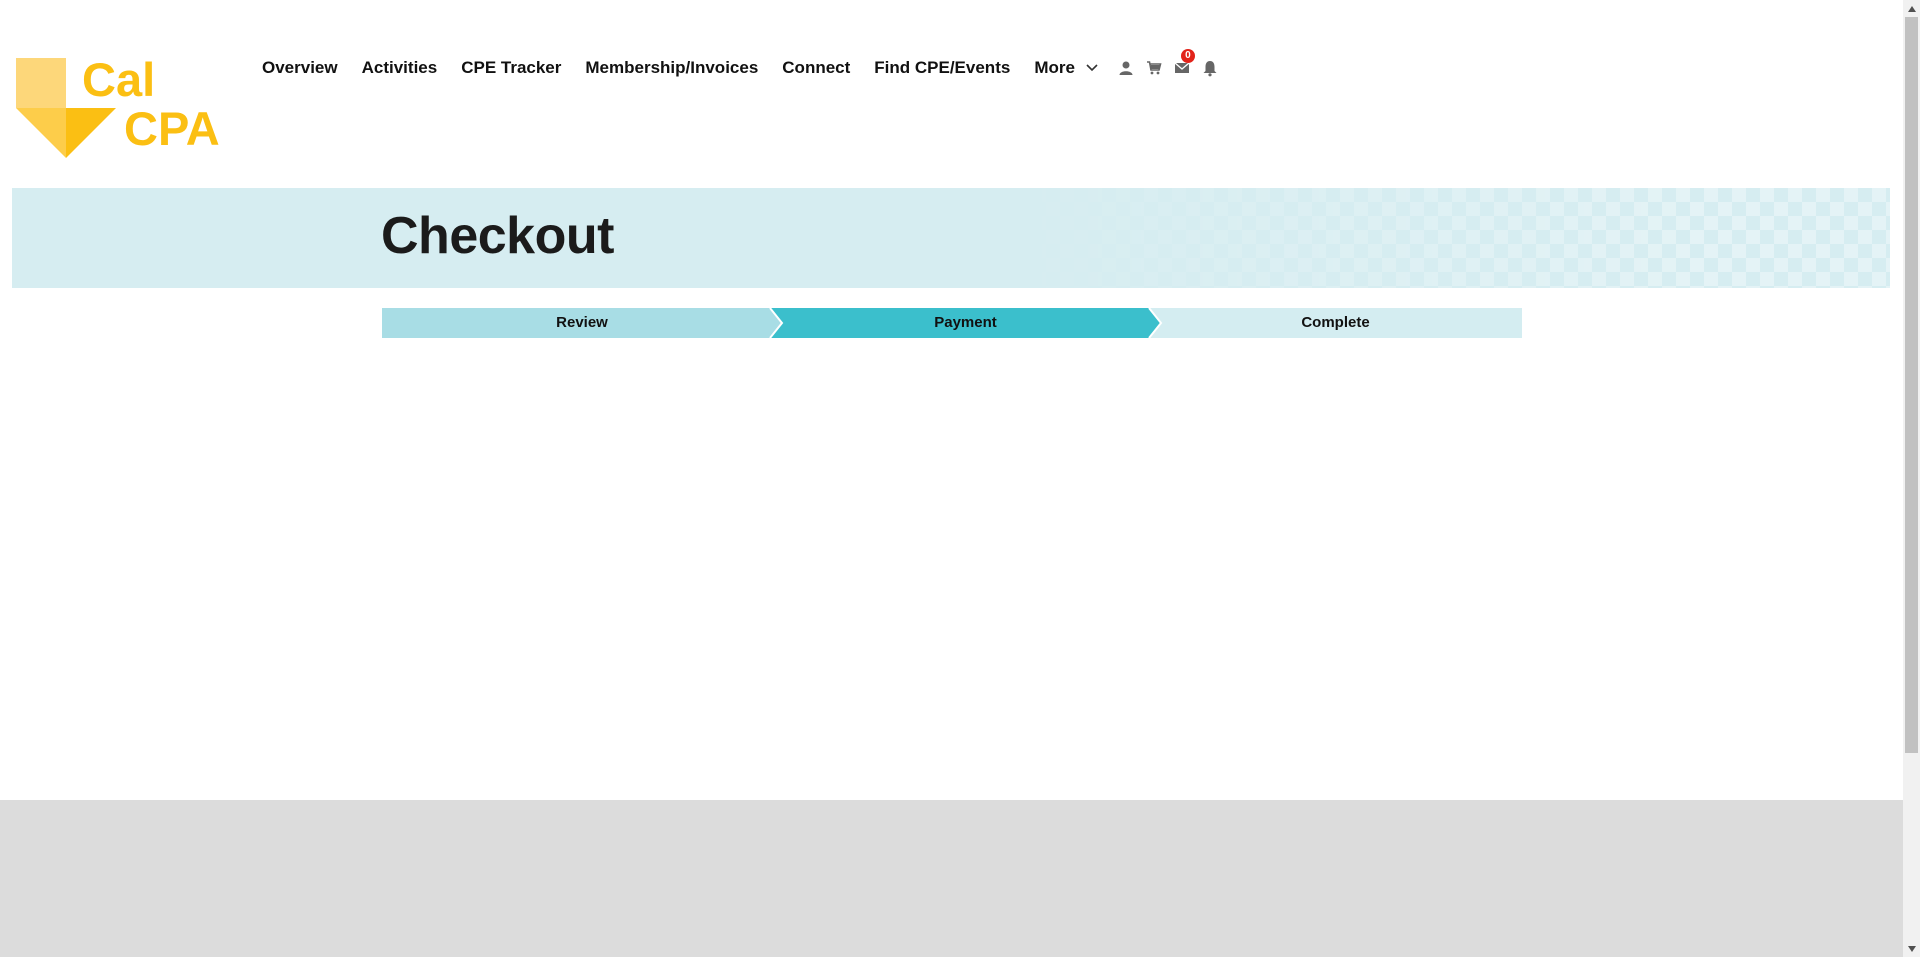  Describe the element at coordinates (671, 68) in the screenshot. I see `nav-membership-invoices: Membership/Invoices` at that location.